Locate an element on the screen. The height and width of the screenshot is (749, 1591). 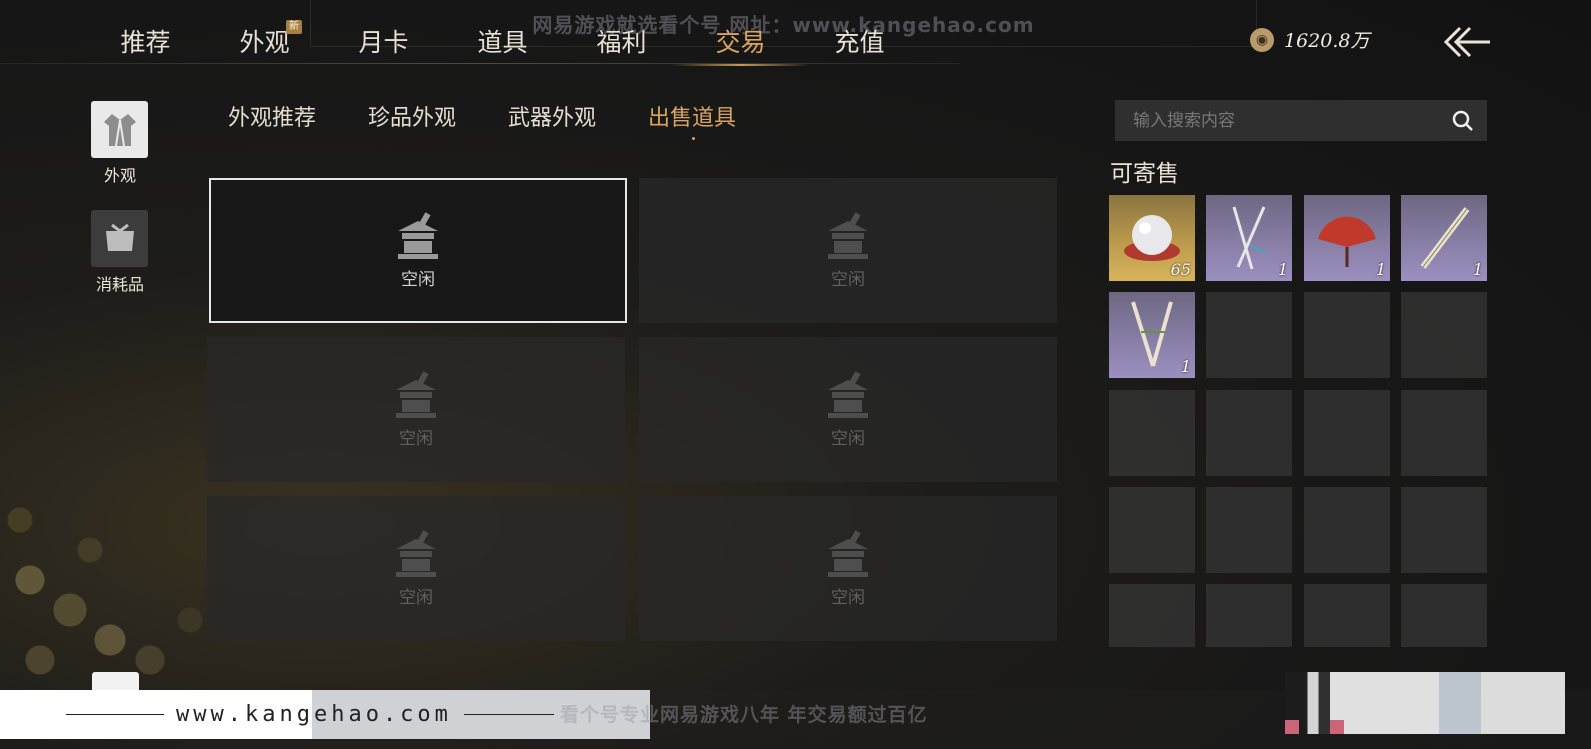
tab-monthly-card: 月卡 is located at coordinates (383, 42).